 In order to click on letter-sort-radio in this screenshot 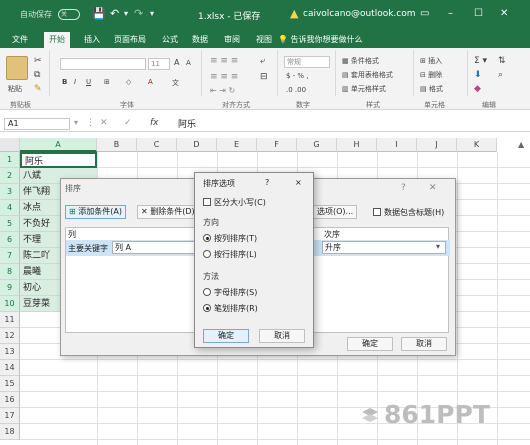, I will do `click(207, 292)`.